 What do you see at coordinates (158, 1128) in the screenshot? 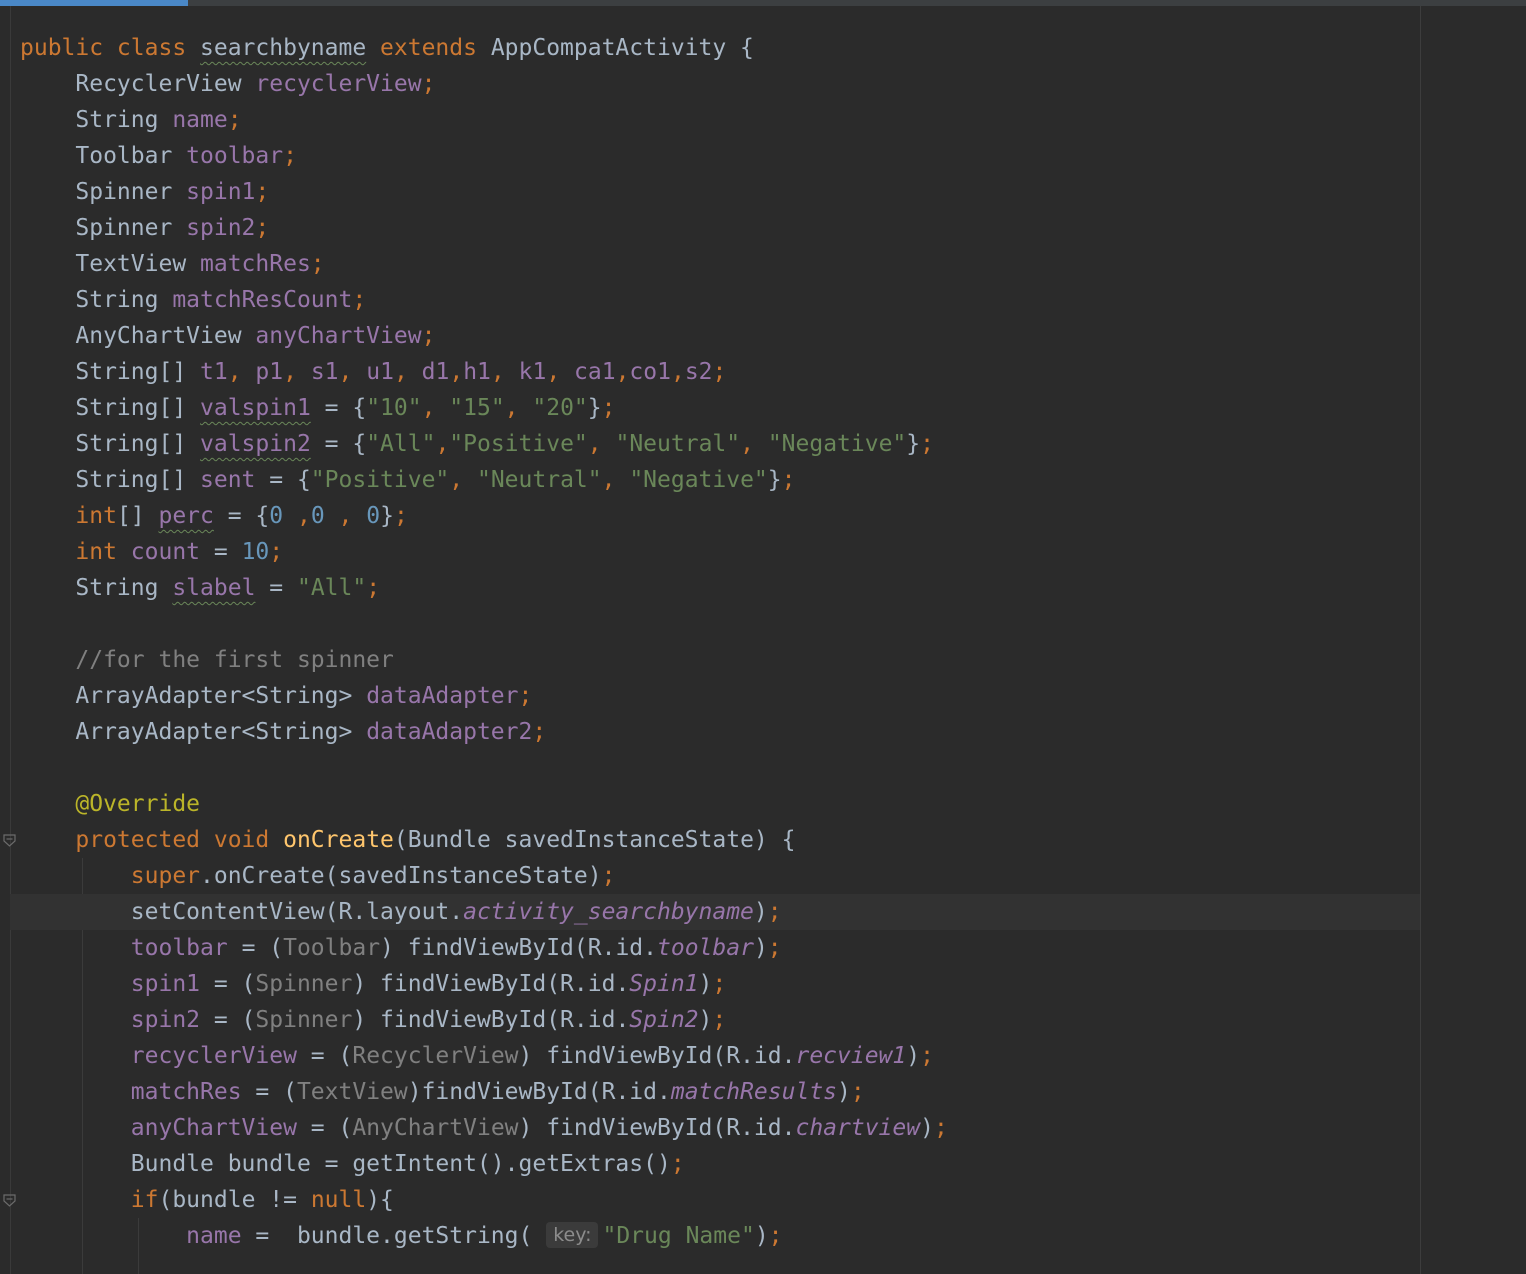
I see `field-token: anyChartView` at bounding box center [158, 1128].